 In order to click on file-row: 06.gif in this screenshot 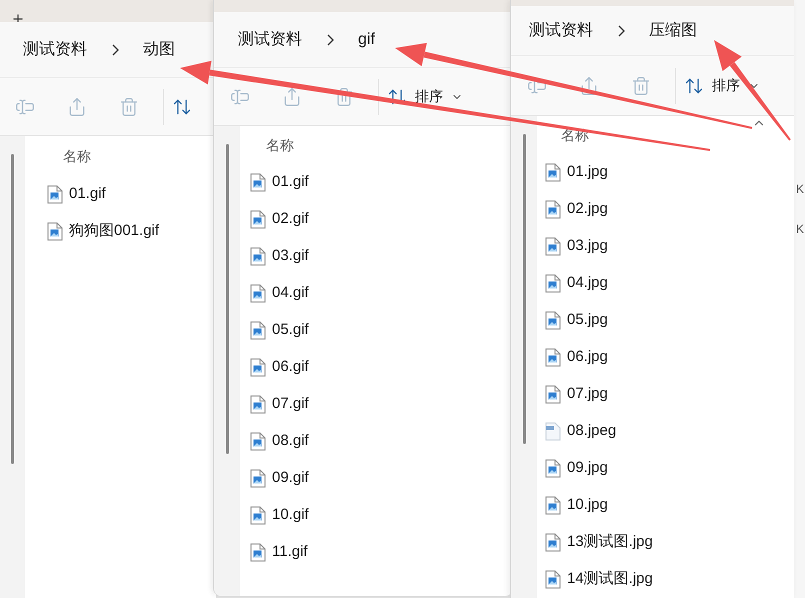, I will do `click(381, 367)`.